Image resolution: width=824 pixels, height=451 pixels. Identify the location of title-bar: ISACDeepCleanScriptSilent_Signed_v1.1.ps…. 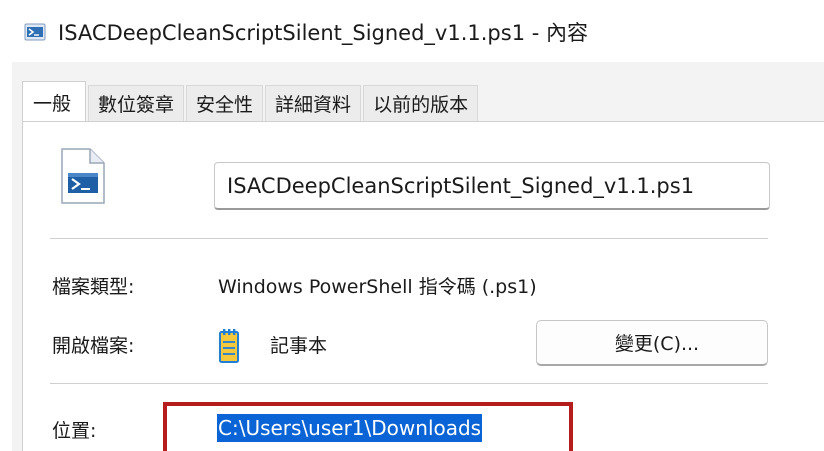
(412, 31).